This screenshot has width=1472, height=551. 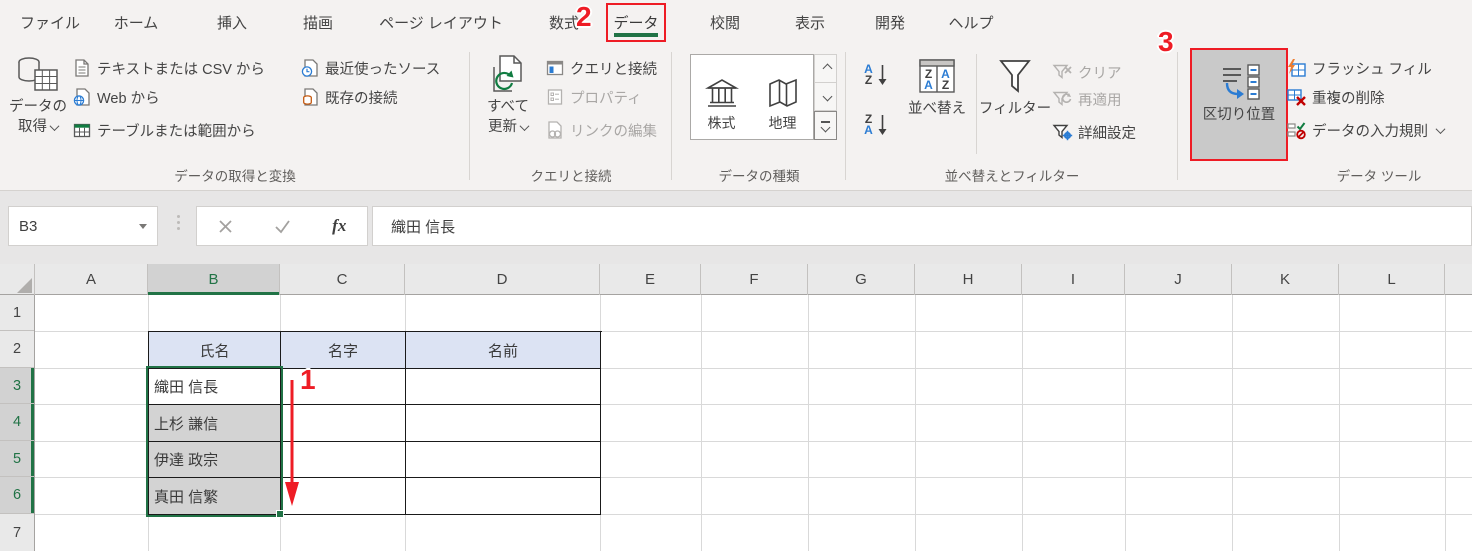 I want to click on chevron-up-icon, so click(x=827, y=68).